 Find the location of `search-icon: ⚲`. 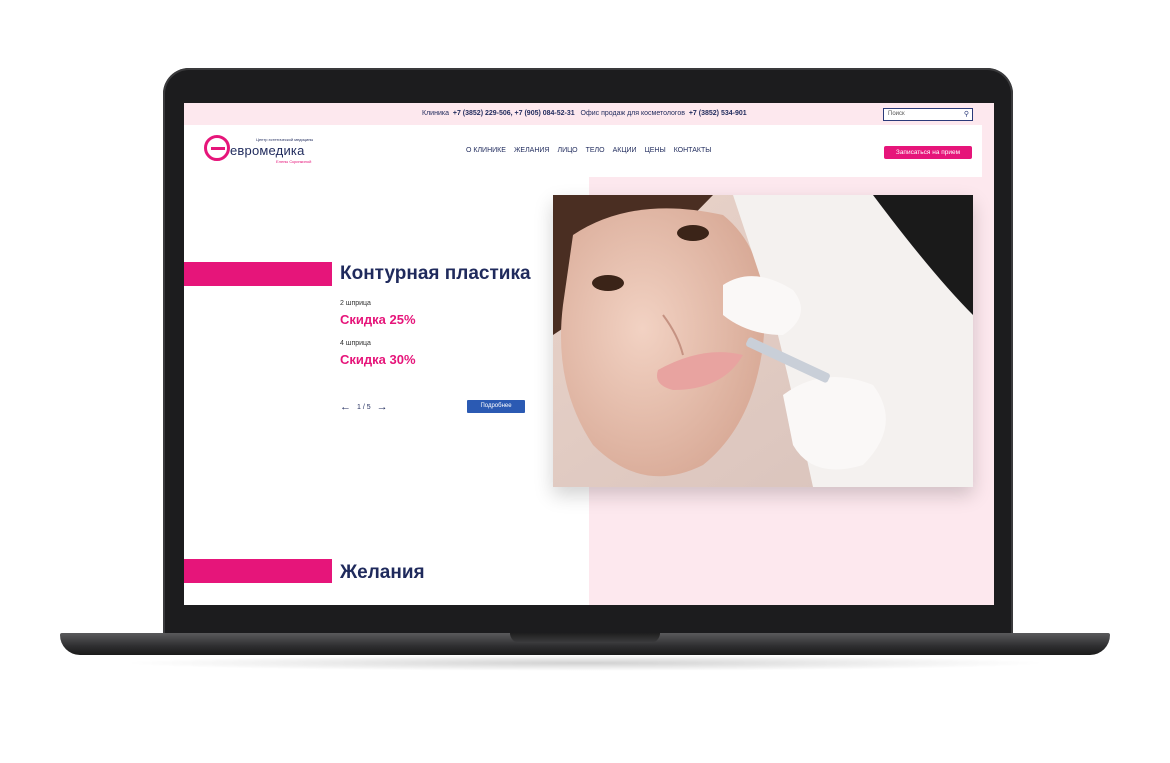

search-icon: ⚲ is located at coordinates (966, 114).